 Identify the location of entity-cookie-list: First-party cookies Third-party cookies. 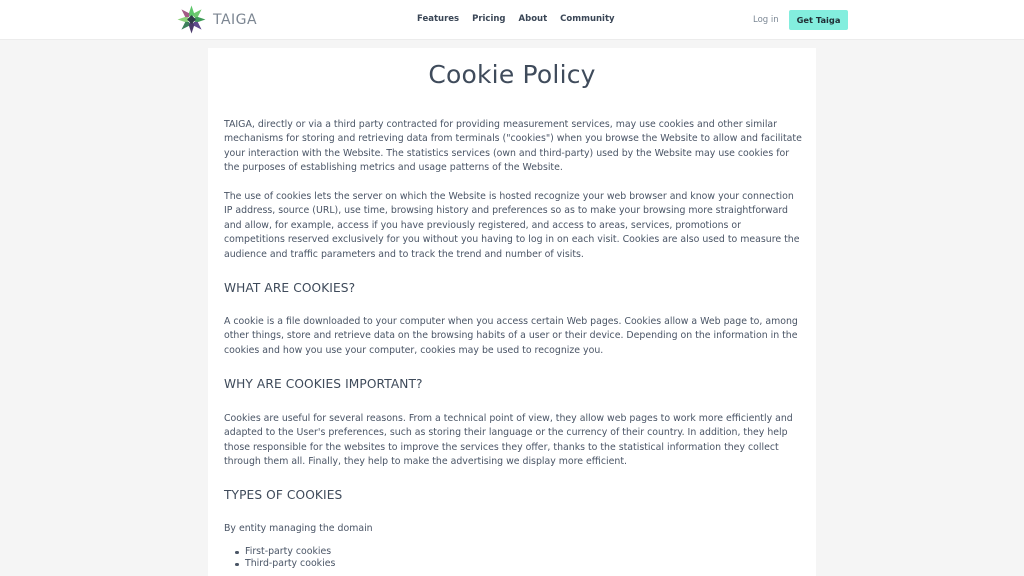
(285, 558).